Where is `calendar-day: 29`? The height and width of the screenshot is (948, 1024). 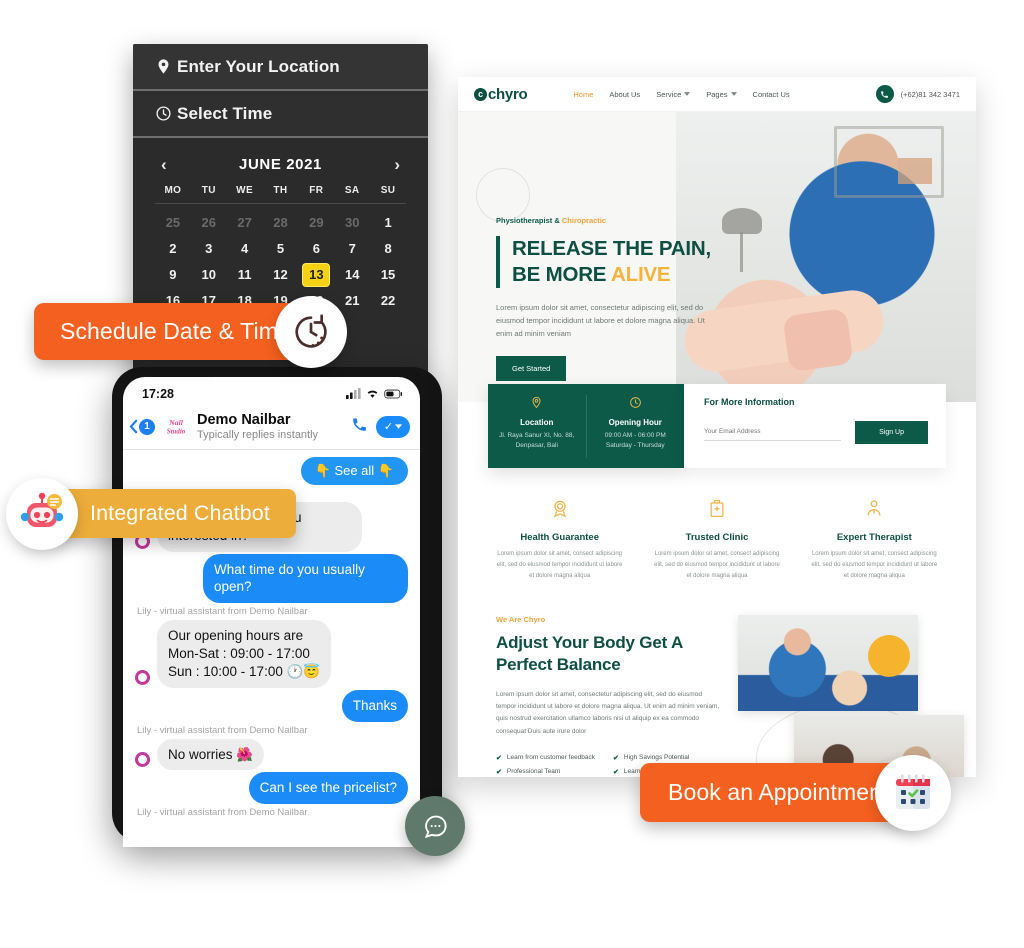
calendar-day: 29 is located at coordinates (316, 223).